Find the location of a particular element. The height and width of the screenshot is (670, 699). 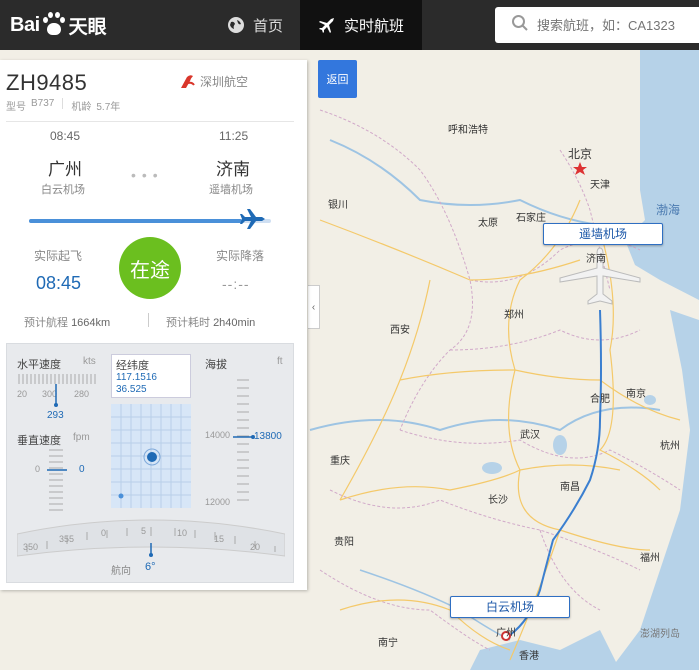

coordinates-box: 经纬度 117.1516 36.525 is located at coordinates (151, 376).